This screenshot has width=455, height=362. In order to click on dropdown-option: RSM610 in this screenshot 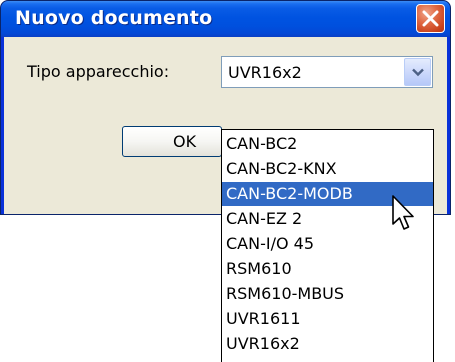, I will do `click(327, 269)`.